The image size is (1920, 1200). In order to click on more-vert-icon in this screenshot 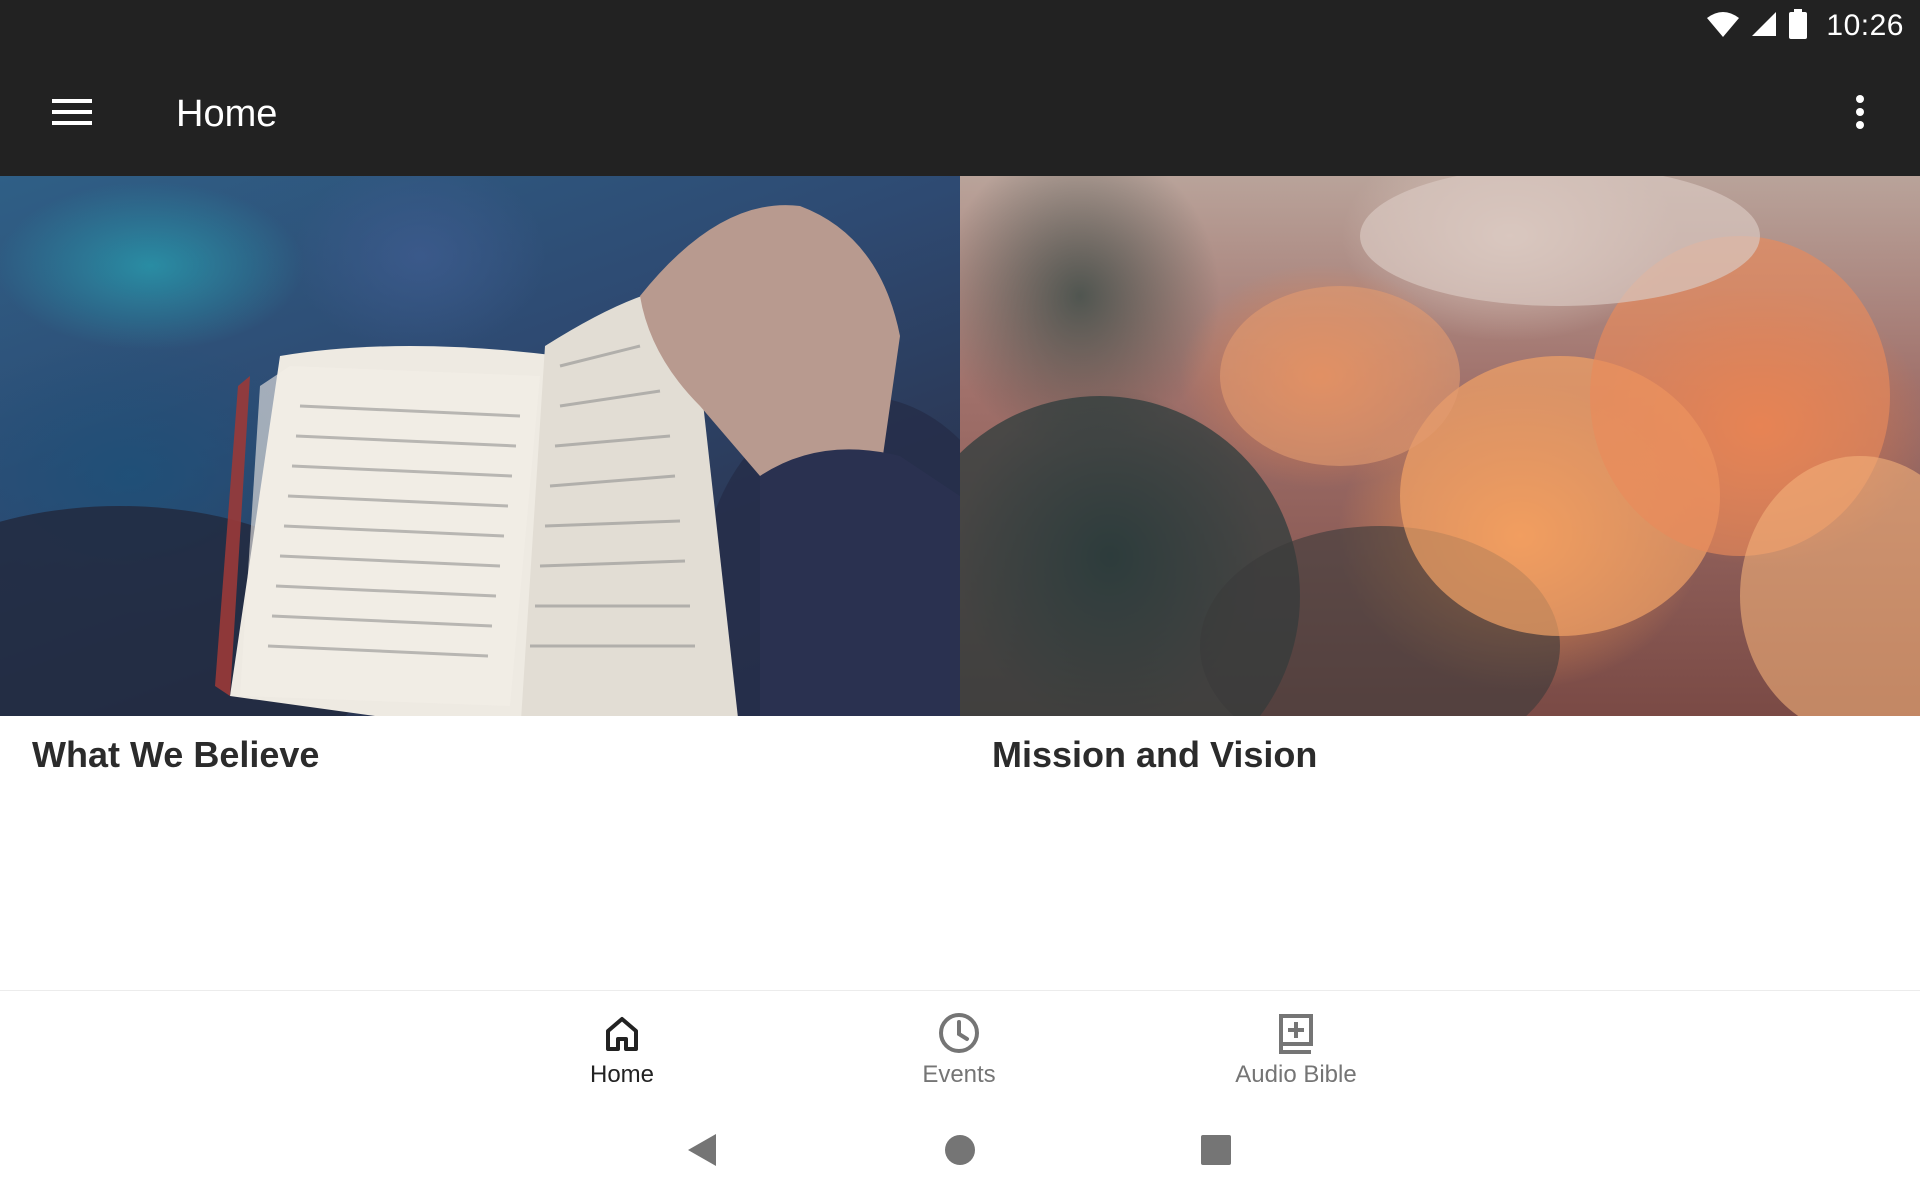, I will do `click(1860, 114)`.